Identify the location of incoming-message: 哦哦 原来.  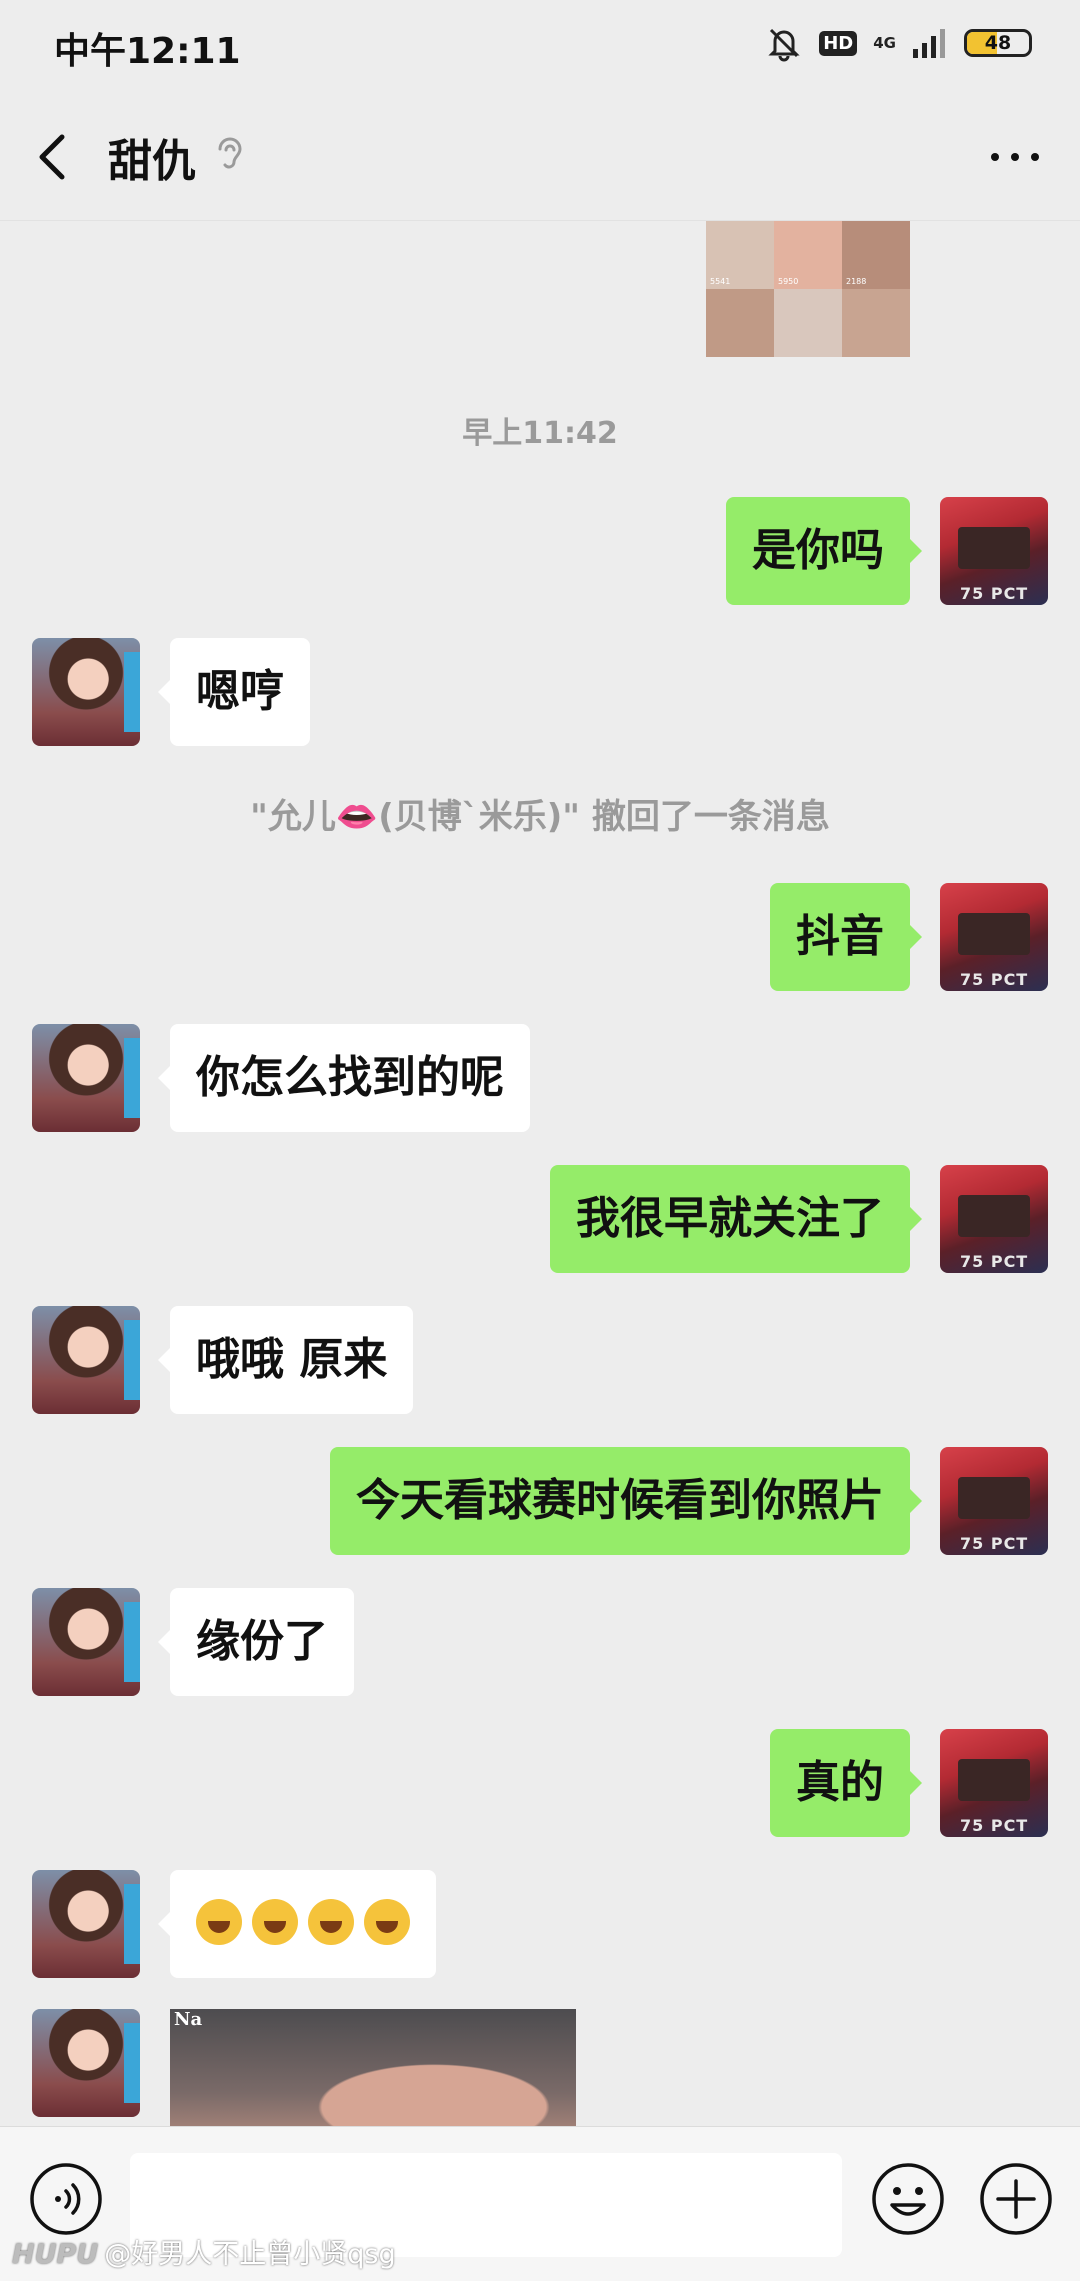
(285, 1360).